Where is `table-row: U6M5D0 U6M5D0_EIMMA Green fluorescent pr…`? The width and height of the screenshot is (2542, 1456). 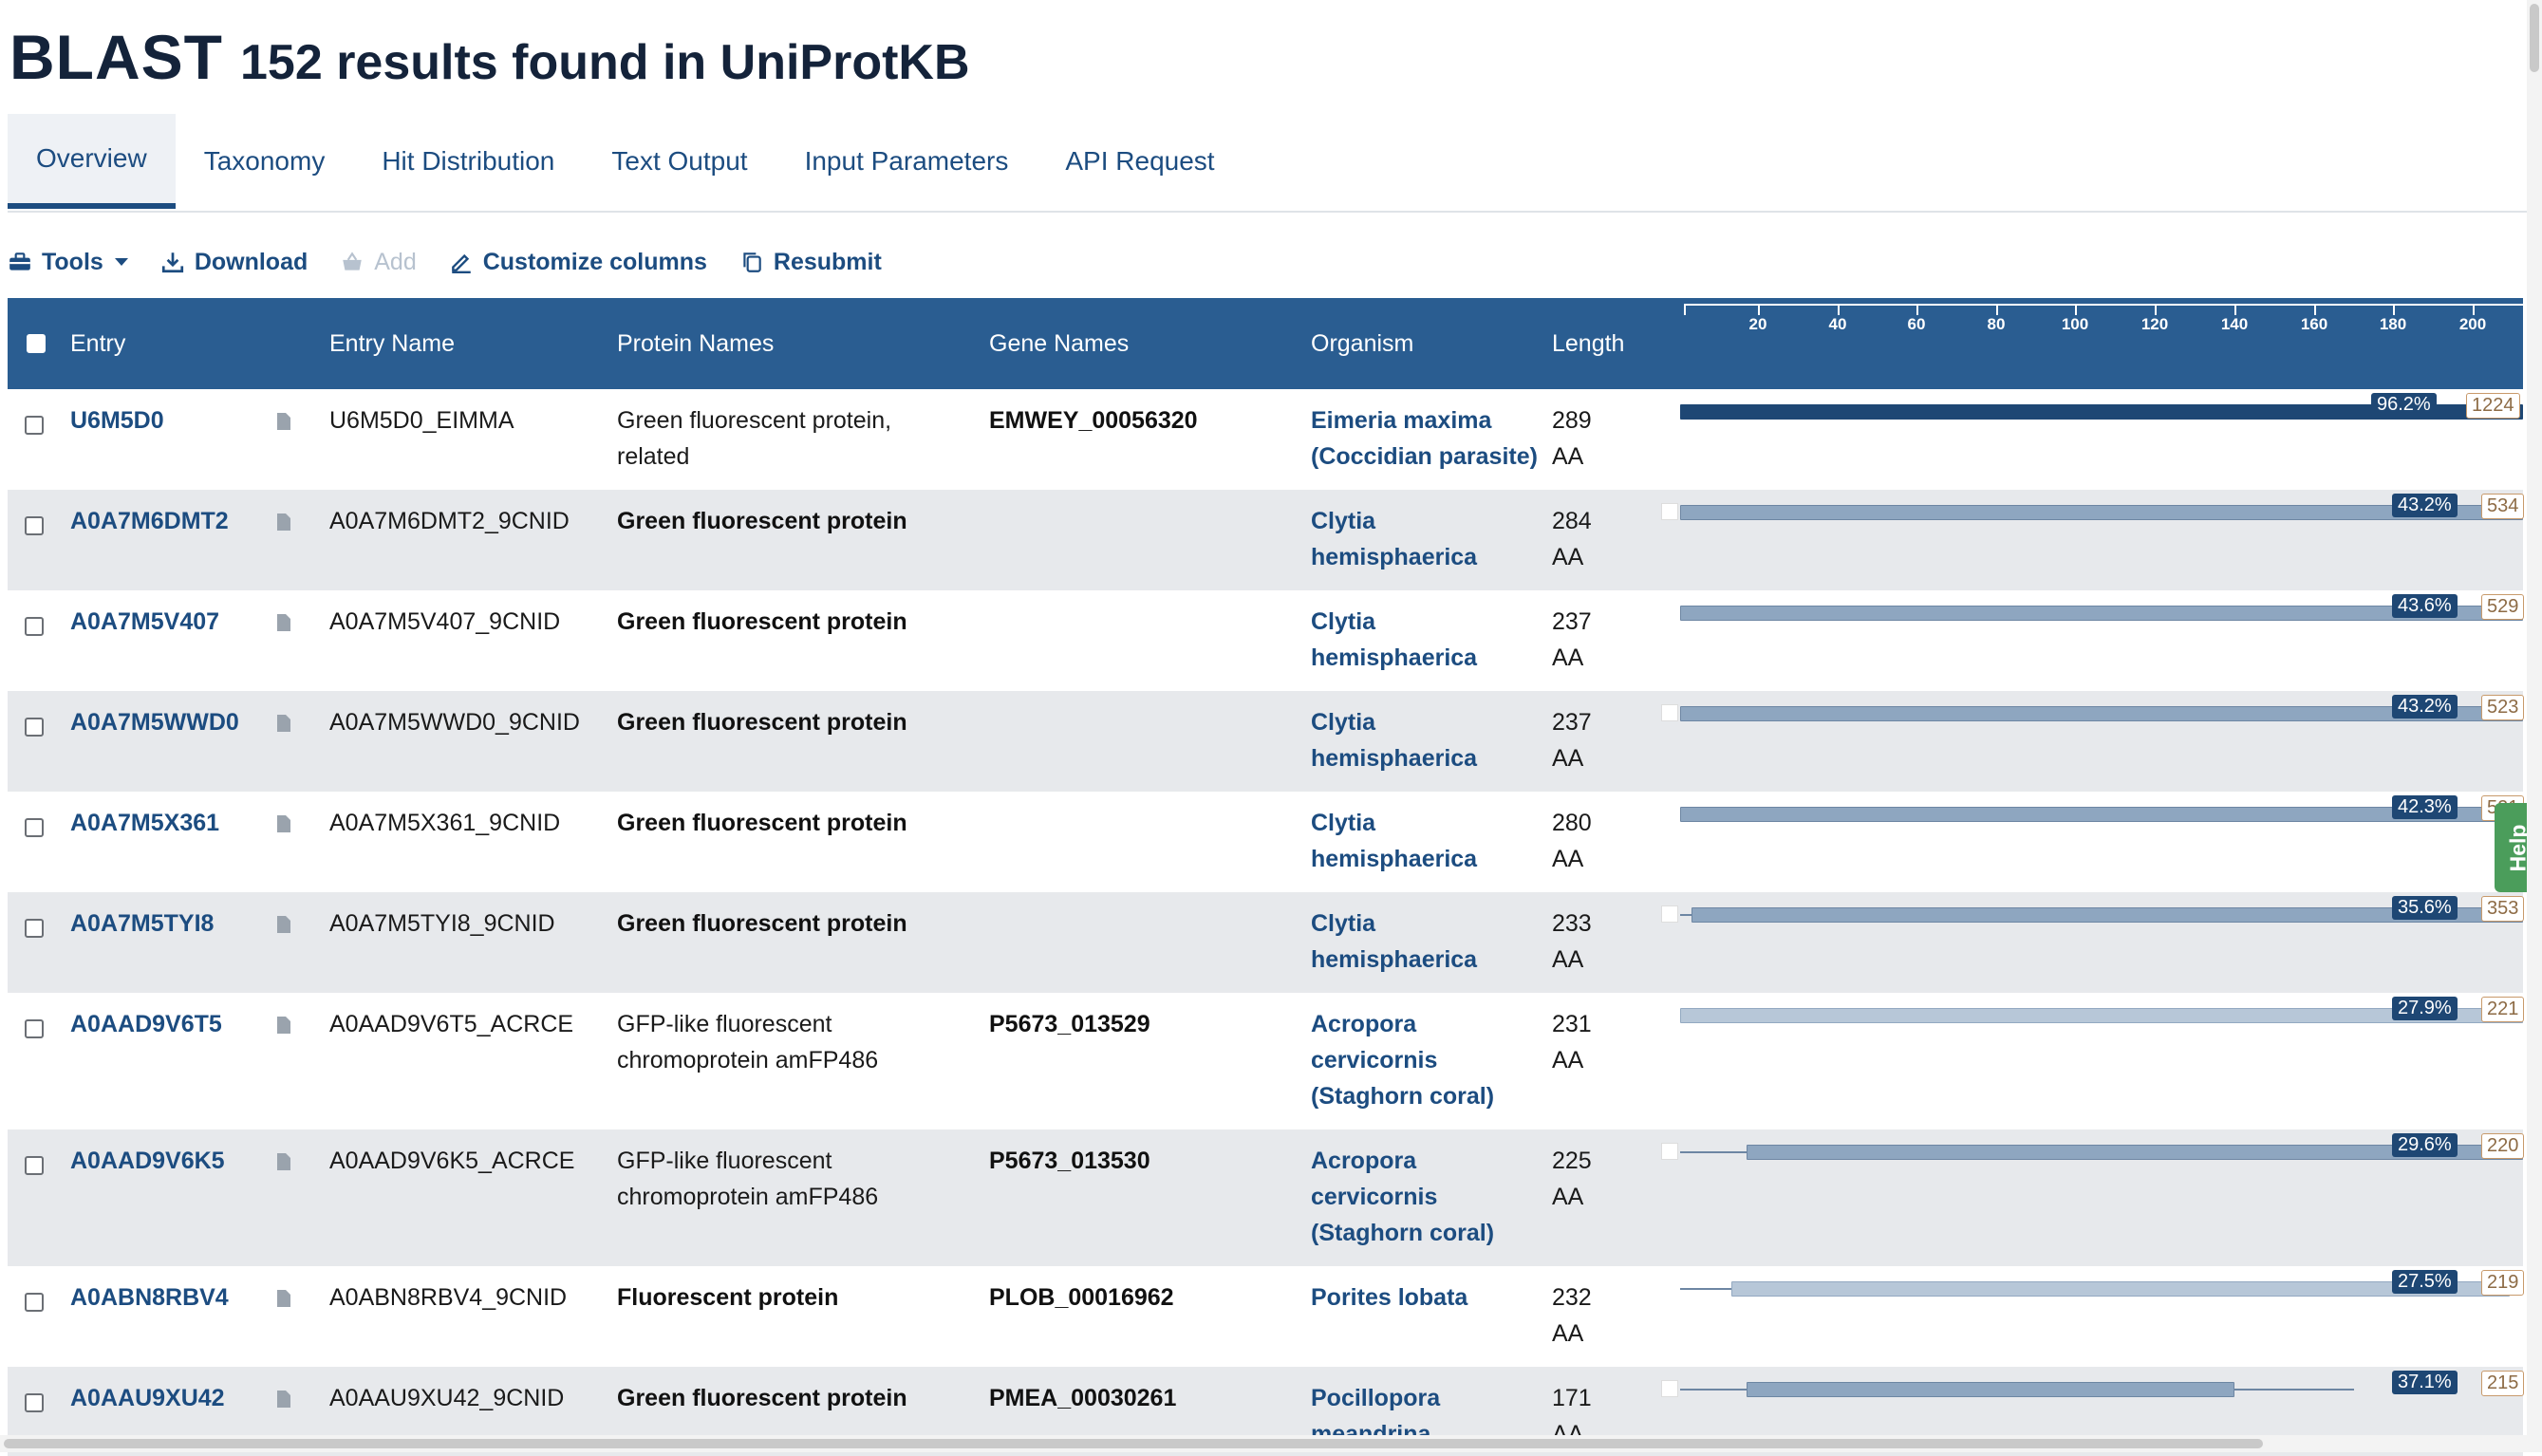
table-row: U6M5D0 U6M5D0_EIMMA Green fluorescent pr… is located at coordinates (1265, 440).